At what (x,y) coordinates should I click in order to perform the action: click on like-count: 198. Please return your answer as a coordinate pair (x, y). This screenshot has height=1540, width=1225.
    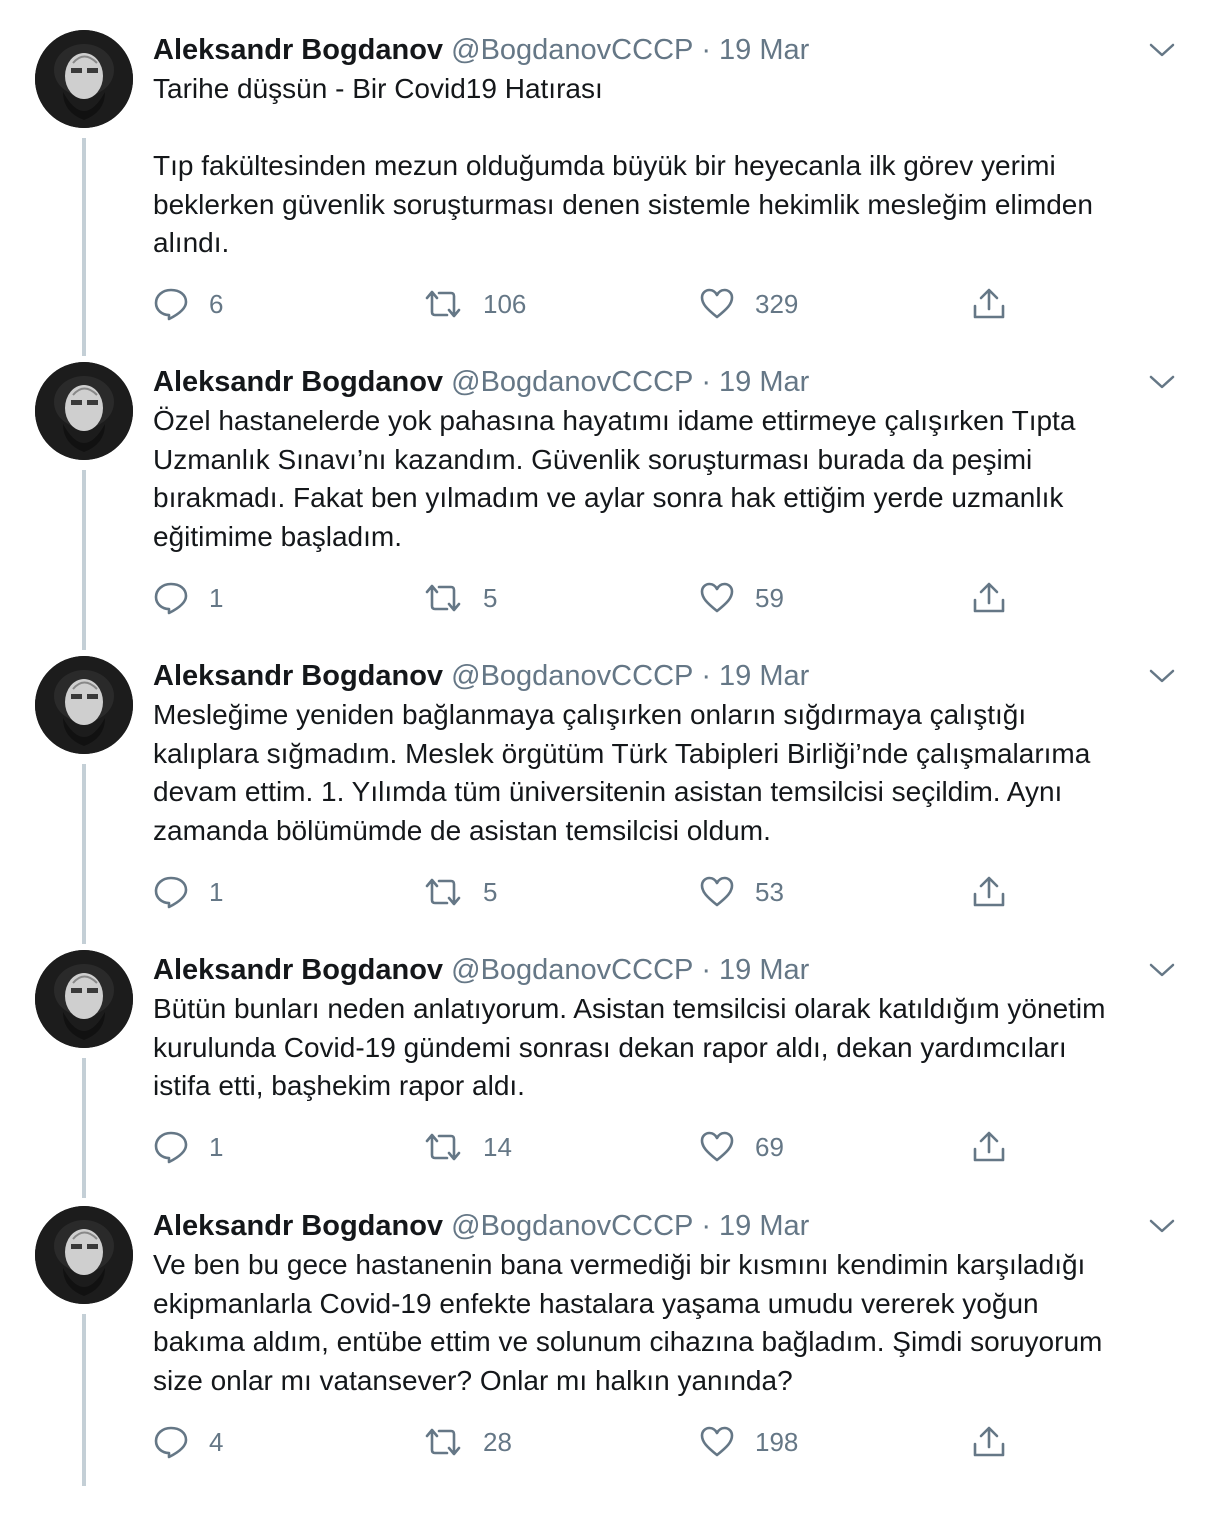
    Looking at the image, I should click on (777, 1441).